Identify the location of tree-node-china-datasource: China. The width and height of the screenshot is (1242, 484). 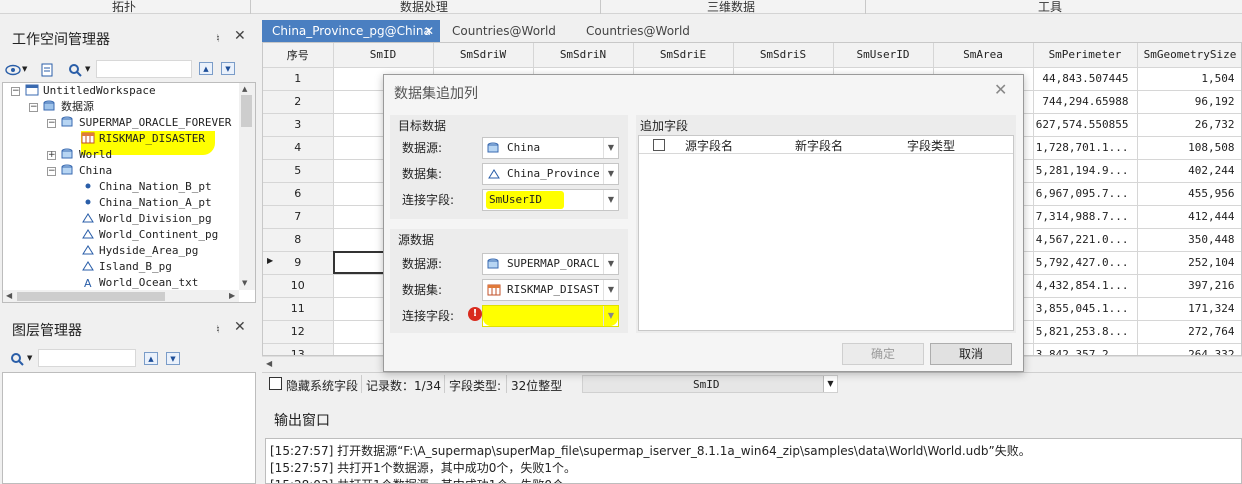
(86, 171).